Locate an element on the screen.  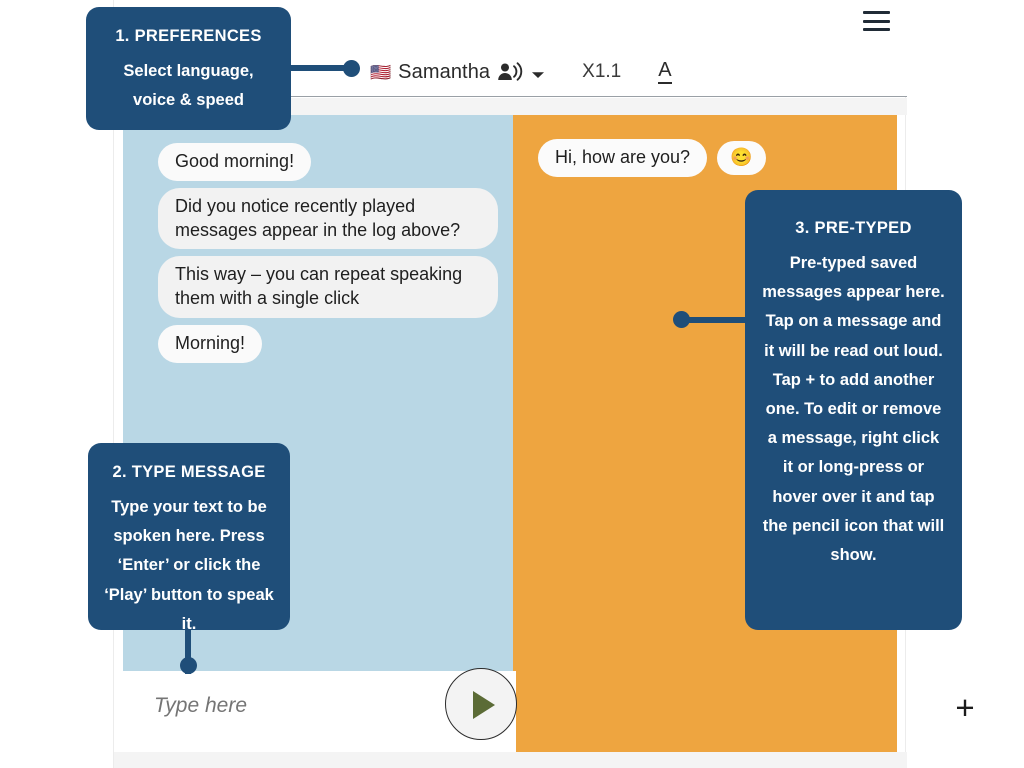
callout-title: 1. PREFERENCES is located at coordinates (188, 36).